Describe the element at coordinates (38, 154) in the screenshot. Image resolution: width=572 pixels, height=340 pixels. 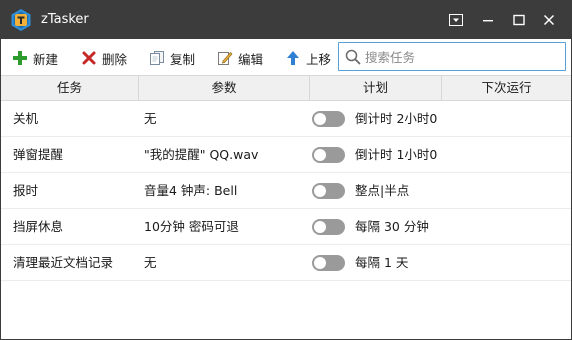
I see `task-name: 弹窗提醒` at that location.